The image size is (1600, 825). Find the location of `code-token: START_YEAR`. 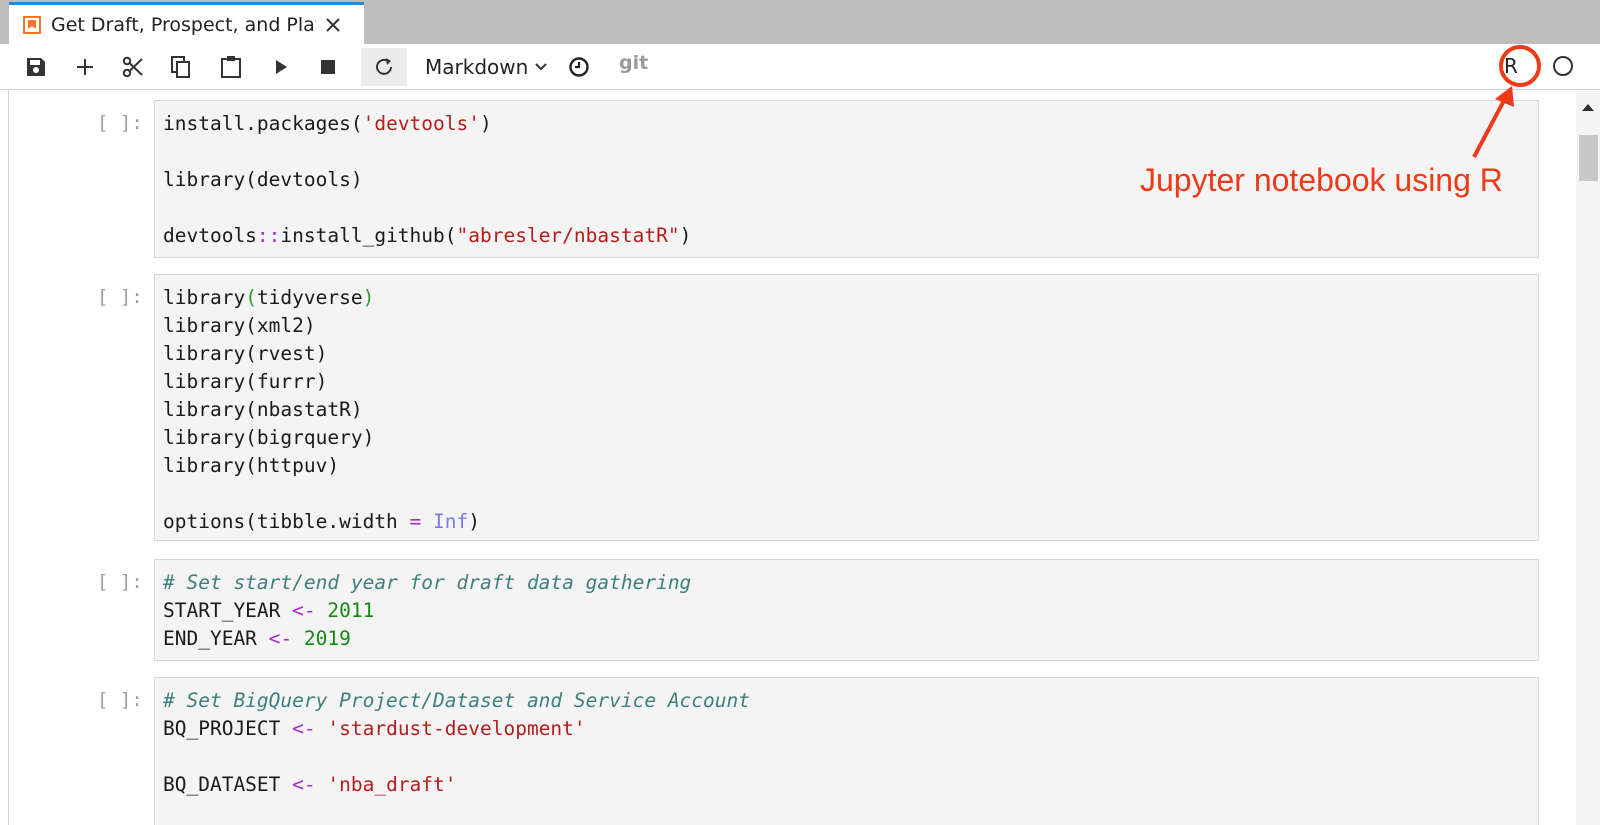

code-token: START_YEAR is located at coordinates (228, 610).